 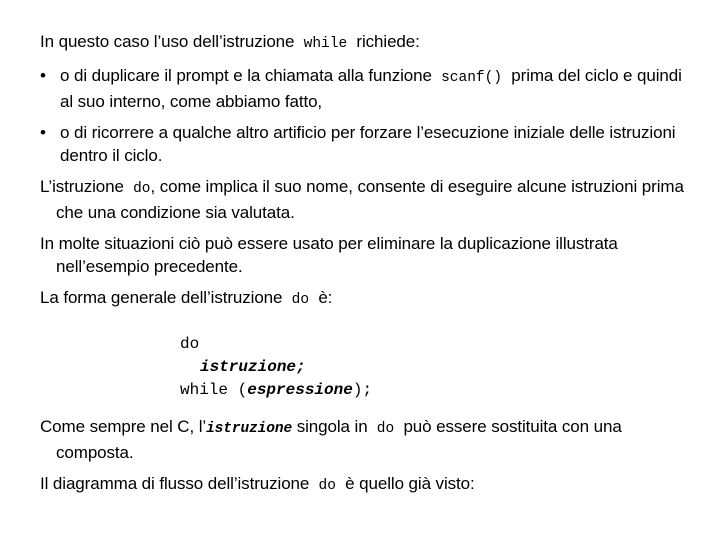 What do you see at coordinates (325, 44) in the screenshot?
I see `inline-code-while: while` at bounding box center [325, 44].